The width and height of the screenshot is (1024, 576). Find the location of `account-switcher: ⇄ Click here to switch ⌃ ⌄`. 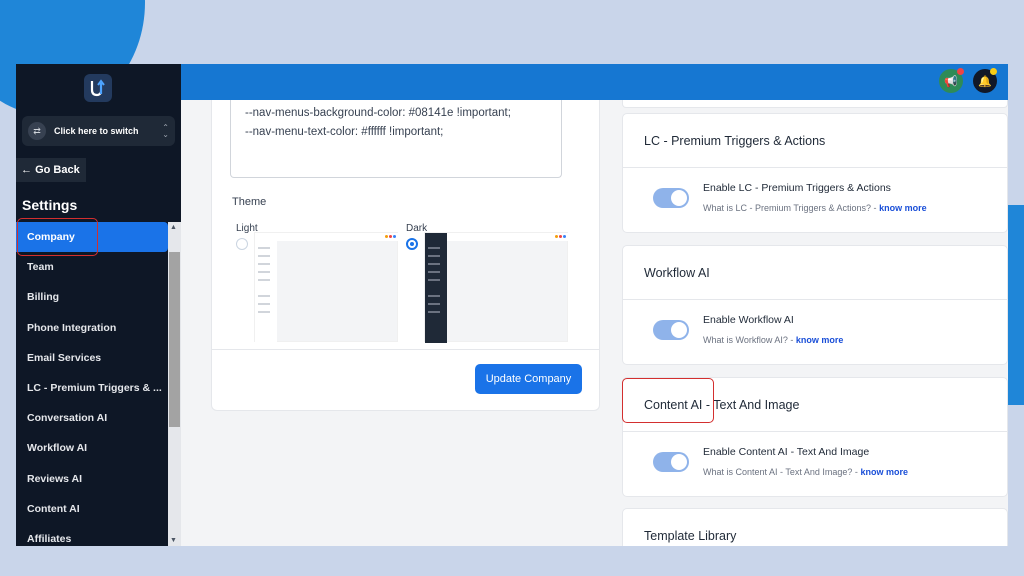

account-switcher: ⇄ Click here to switch ⌃ ⌄ is located at coordinates (98, 131).